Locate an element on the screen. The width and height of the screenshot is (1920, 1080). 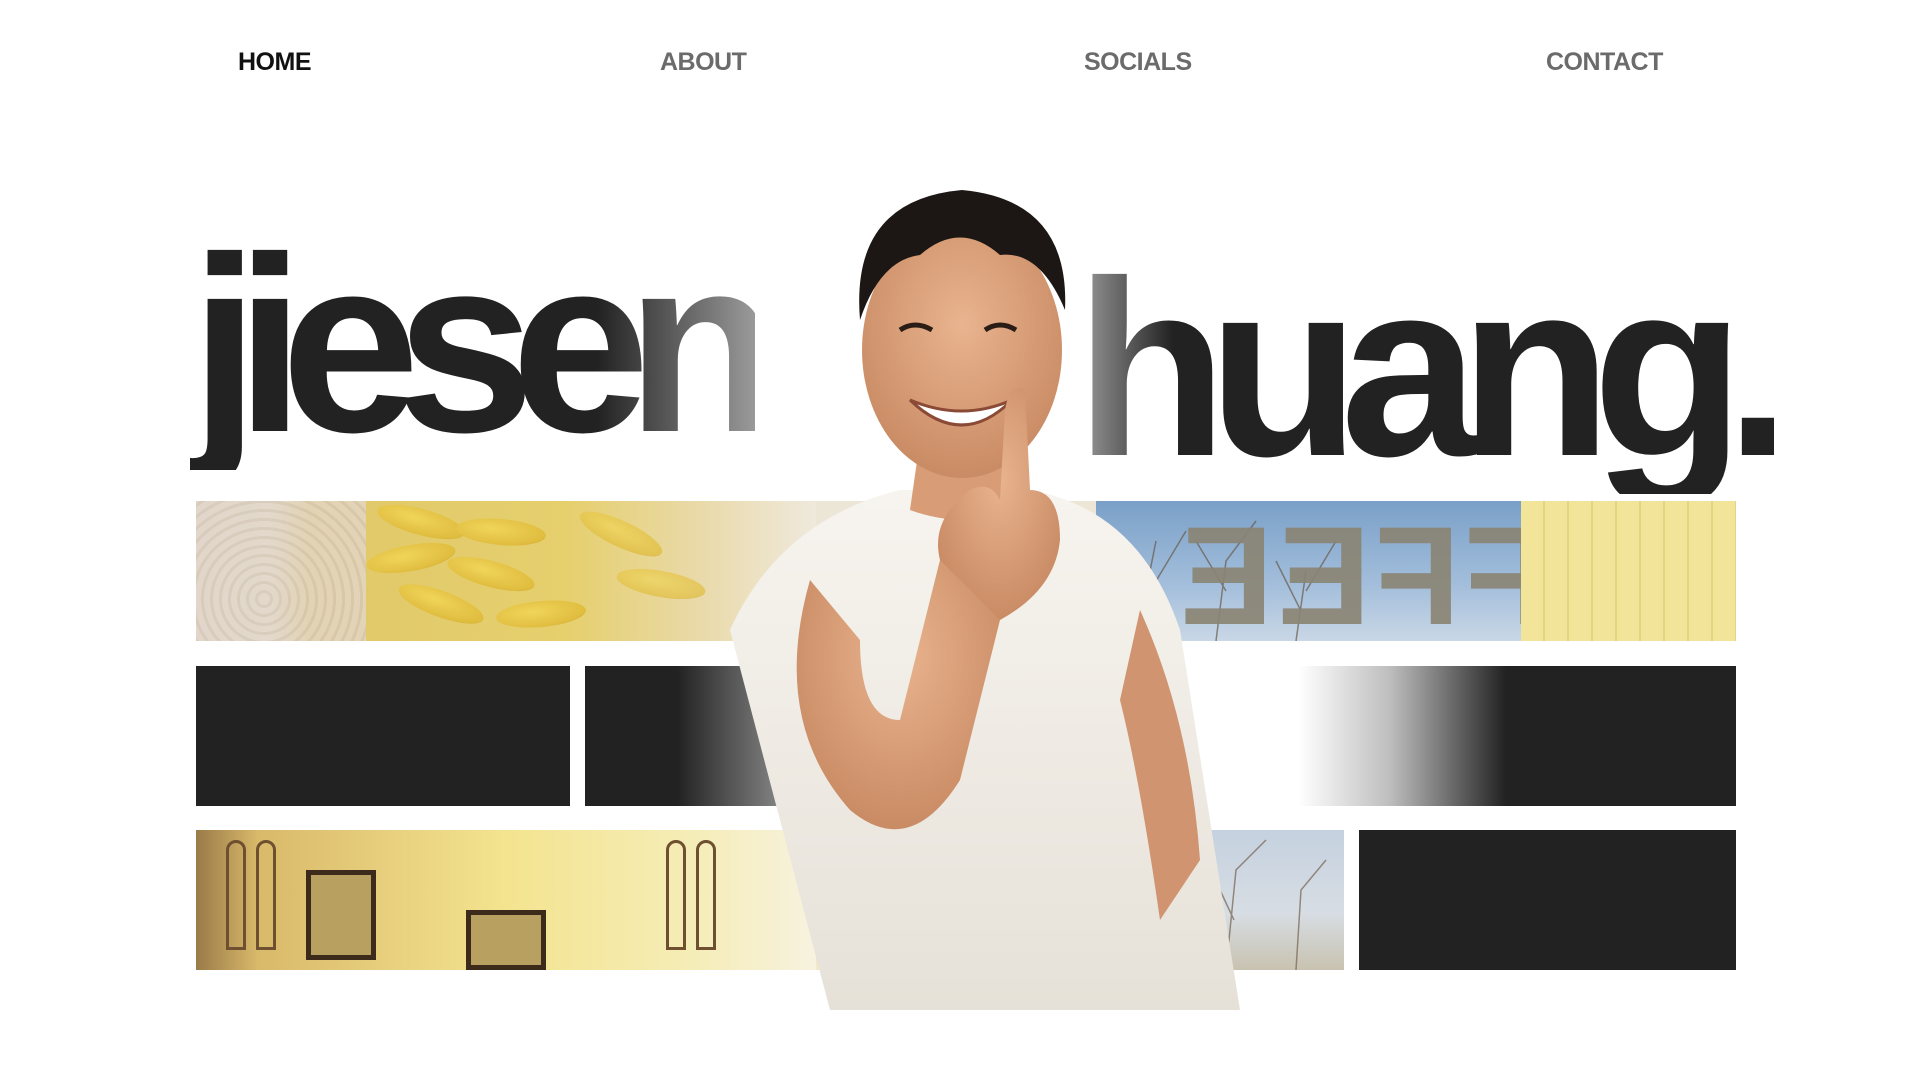
nav-about-link: ABOUT is located at coordinates (703, 62).